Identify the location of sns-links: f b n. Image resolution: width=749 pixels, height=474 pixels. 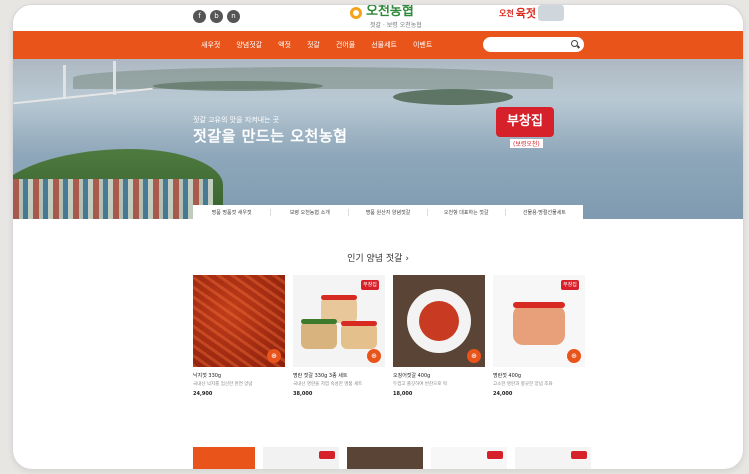
(216, 16).